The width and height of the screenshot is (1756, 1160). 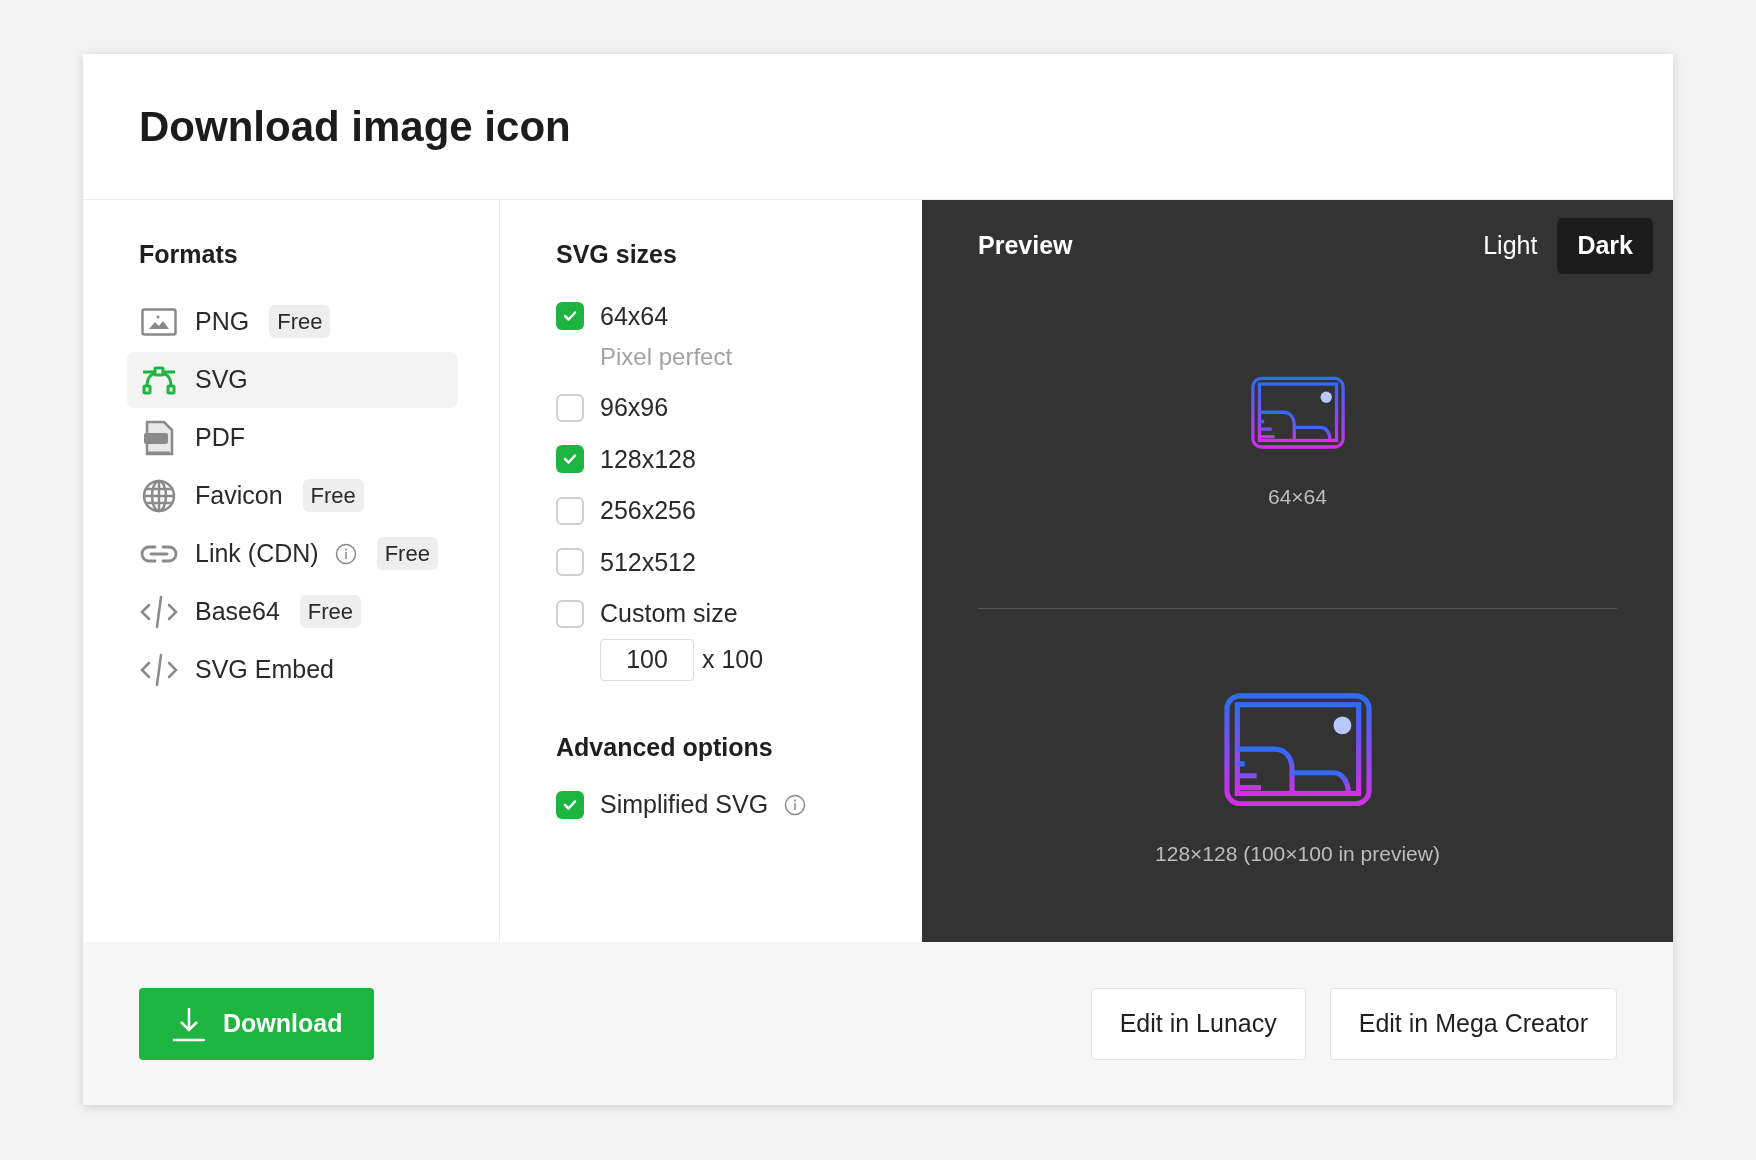 I want to click on option-label: Simplified SVG, so click(x=684, y=804).